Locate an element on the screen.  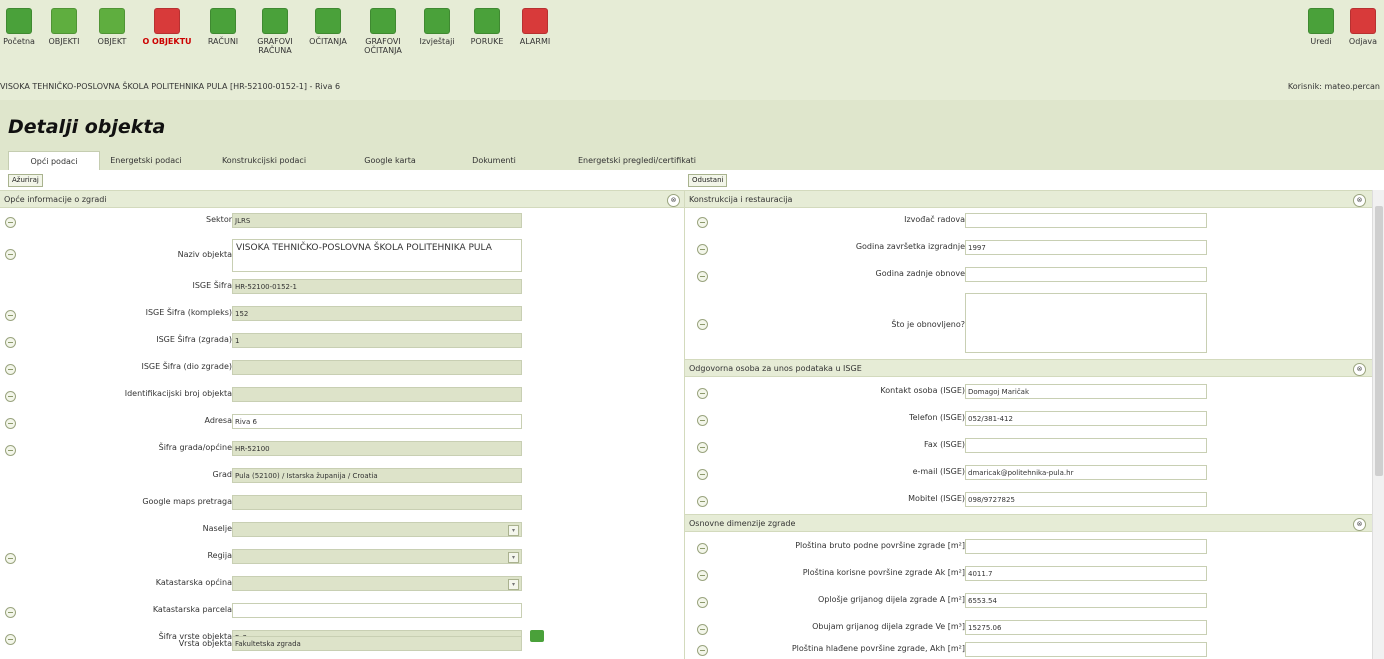
nav-item-odjava: Odjava is located at coordinates (1363, 27).